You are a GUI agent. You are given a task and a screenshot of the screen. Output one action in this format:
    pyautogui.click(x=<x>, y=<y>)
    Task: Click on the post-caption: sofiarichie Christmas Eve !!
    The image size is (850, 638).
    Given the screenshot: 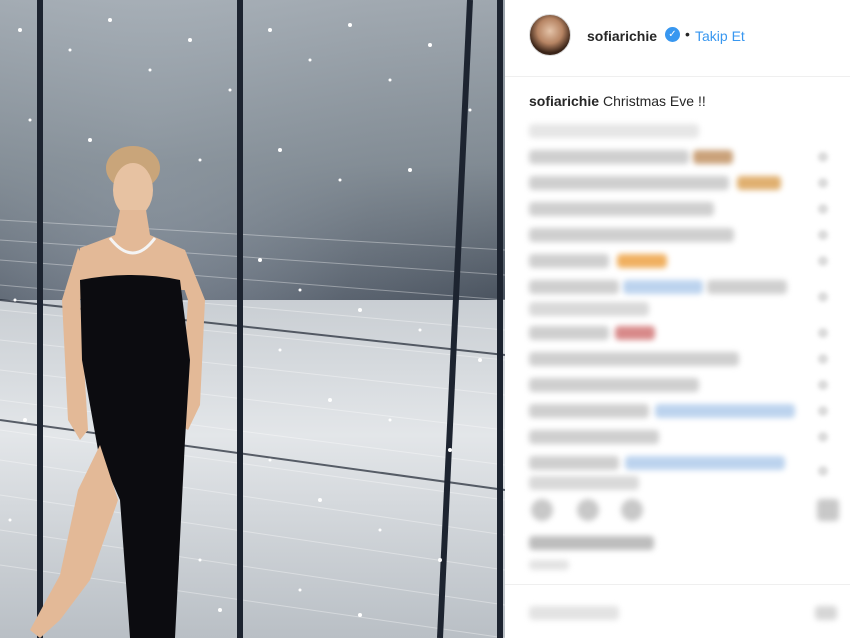 What is the action you would take?
    pyautogui.click(x=617, y=101)
    